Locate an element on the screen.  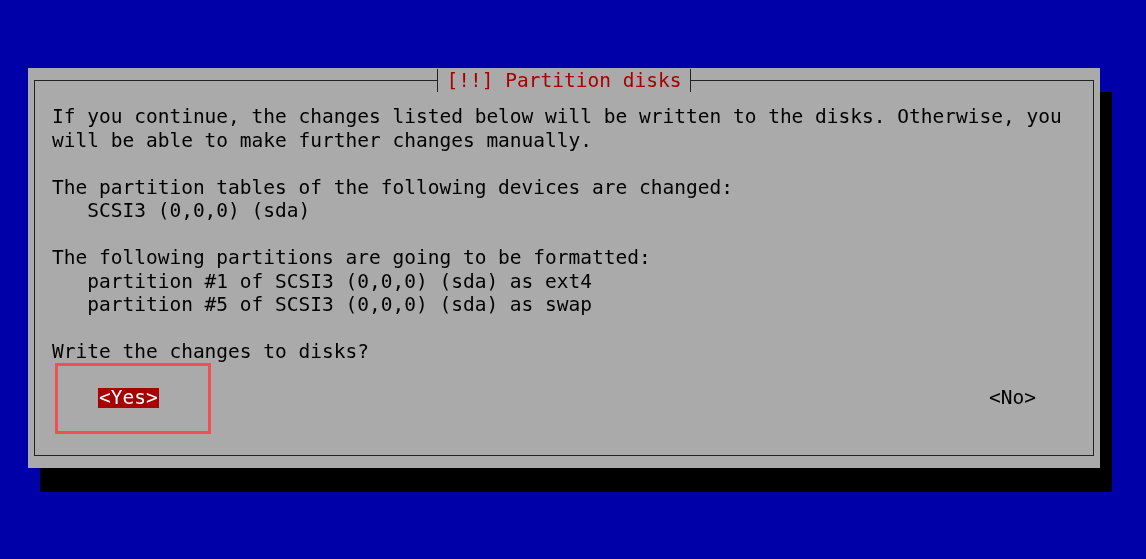
message-text: If you continue, the changes listed below will be written to the disks. Otherwise, you will be able to make further changes manually. is located at coordinates (557, 128).